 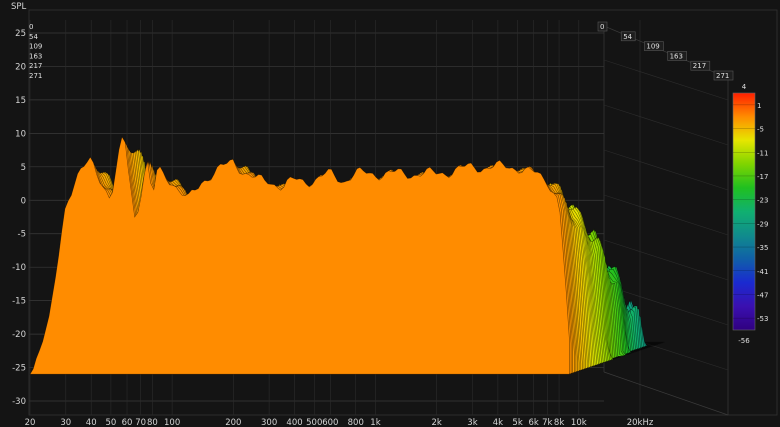 What do you see at coordinates (20, 134) in the screenshot?
I see `y-tick-label: 10` at bounding box center [20, 134].